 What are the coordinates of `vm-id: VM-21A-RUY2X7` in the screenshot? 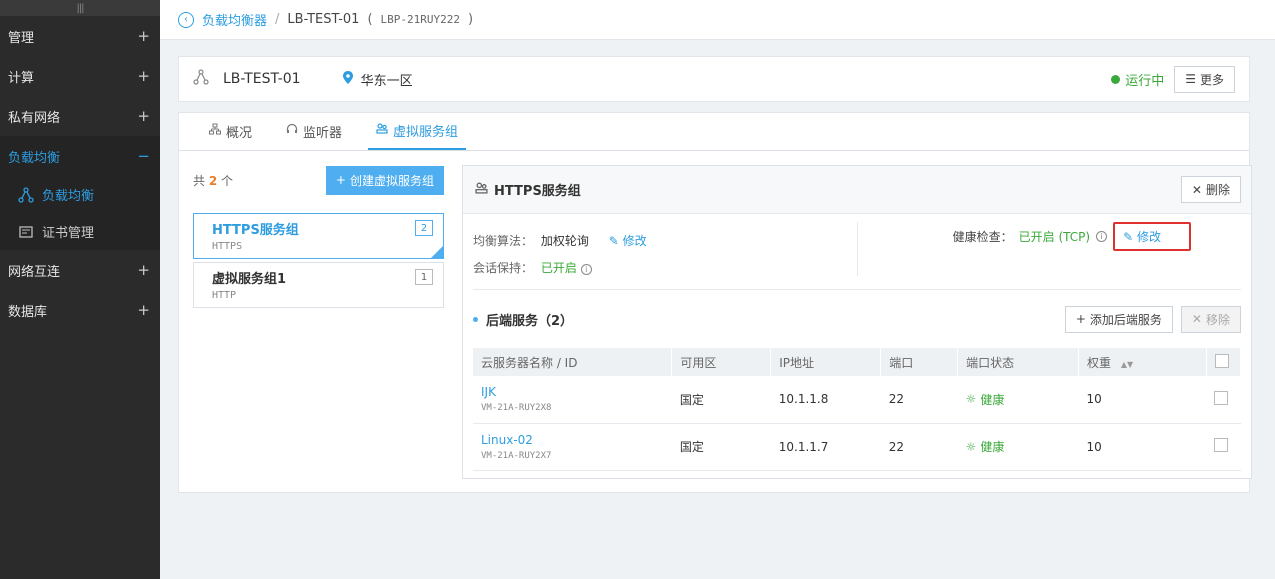 It's located at (516, 455).